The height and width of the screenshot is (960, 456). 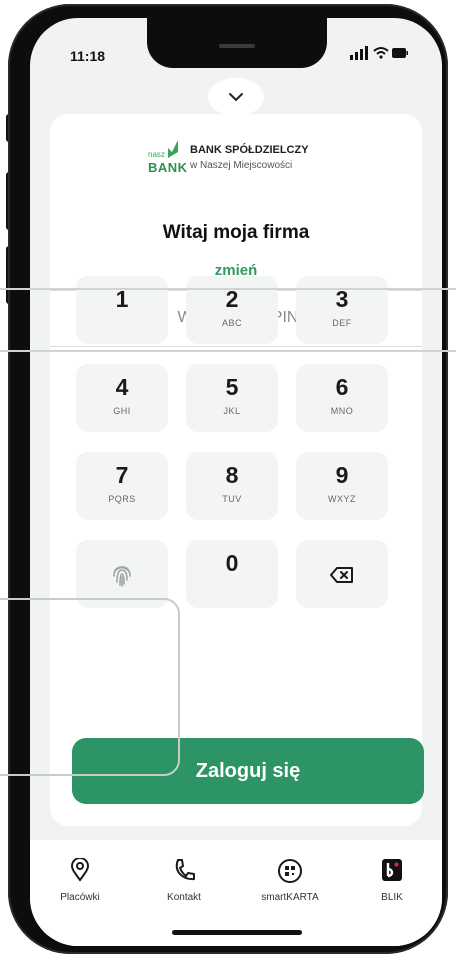 I want to click on battery-icon, so click(x=400, y=53).